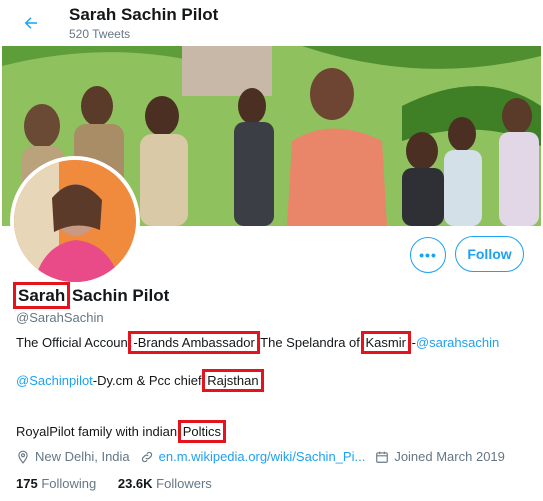 The image size is (543, 501). Describe the element at coordinates (428, 255) in the screenshot. I see `more-options-button: •••` at that location.